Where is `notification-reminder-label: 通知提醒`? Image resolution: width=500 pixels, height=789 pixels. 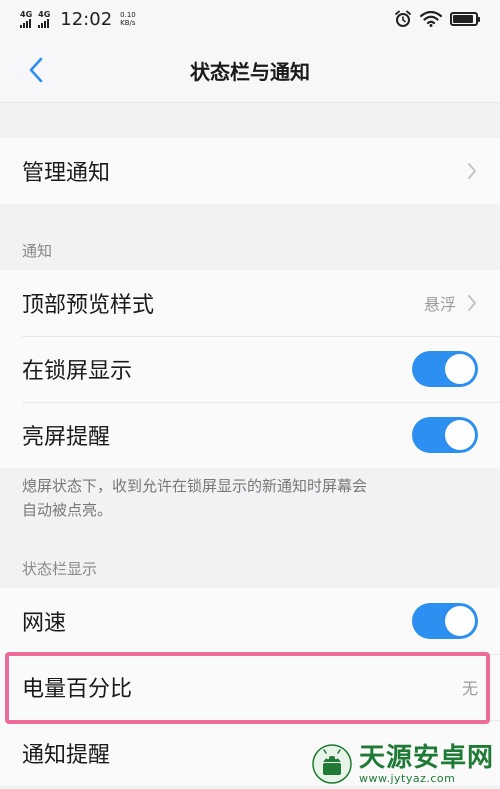 notification-reminder-label: 通知提醒 is located at coordinates (66, 755).